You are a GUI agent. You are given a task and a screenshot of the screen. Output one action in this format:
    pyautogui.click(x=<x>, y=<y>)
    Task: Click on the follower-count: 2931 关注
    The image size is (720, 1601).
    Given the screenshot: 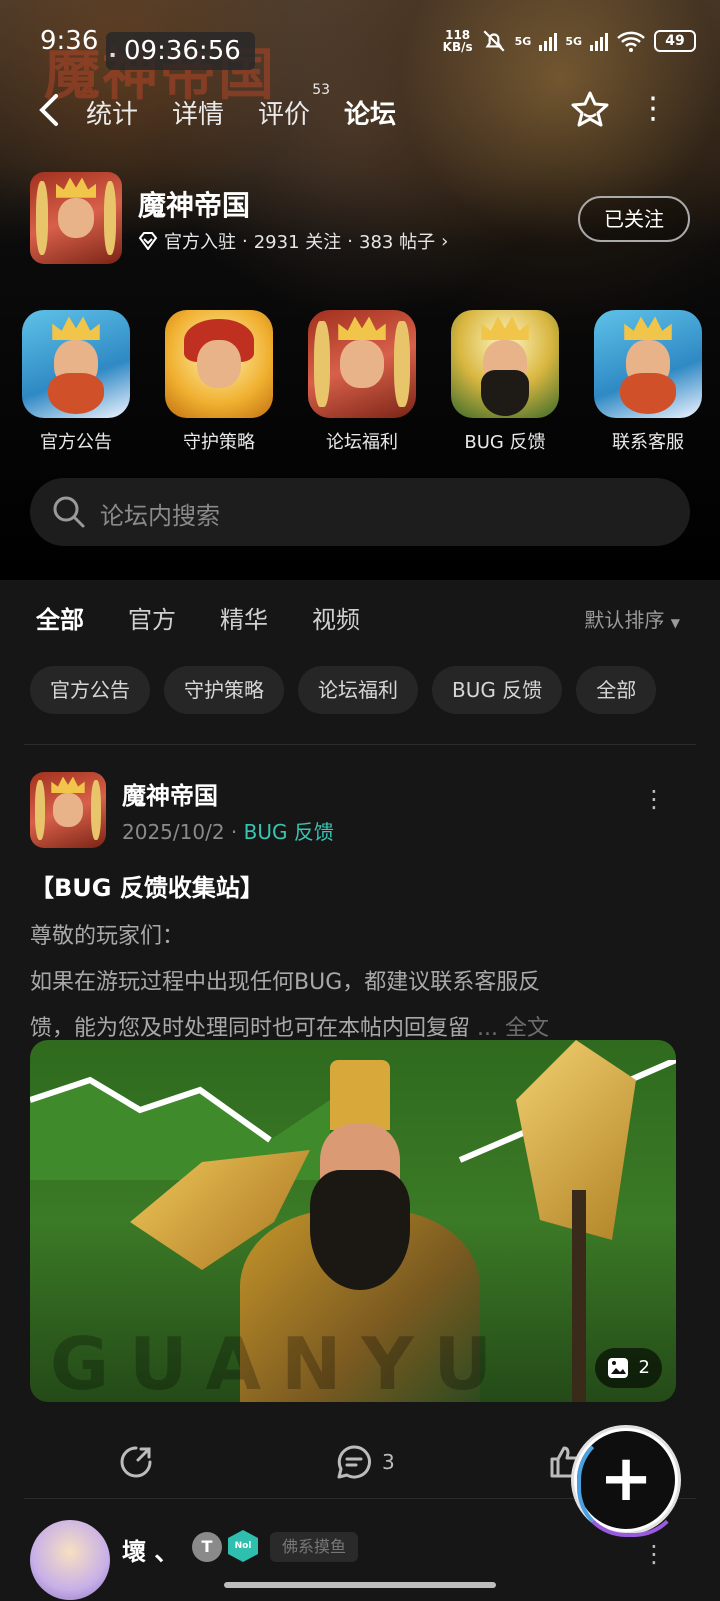 What is the action you would take?
    pyautogui.click(x=297, y=242)
    